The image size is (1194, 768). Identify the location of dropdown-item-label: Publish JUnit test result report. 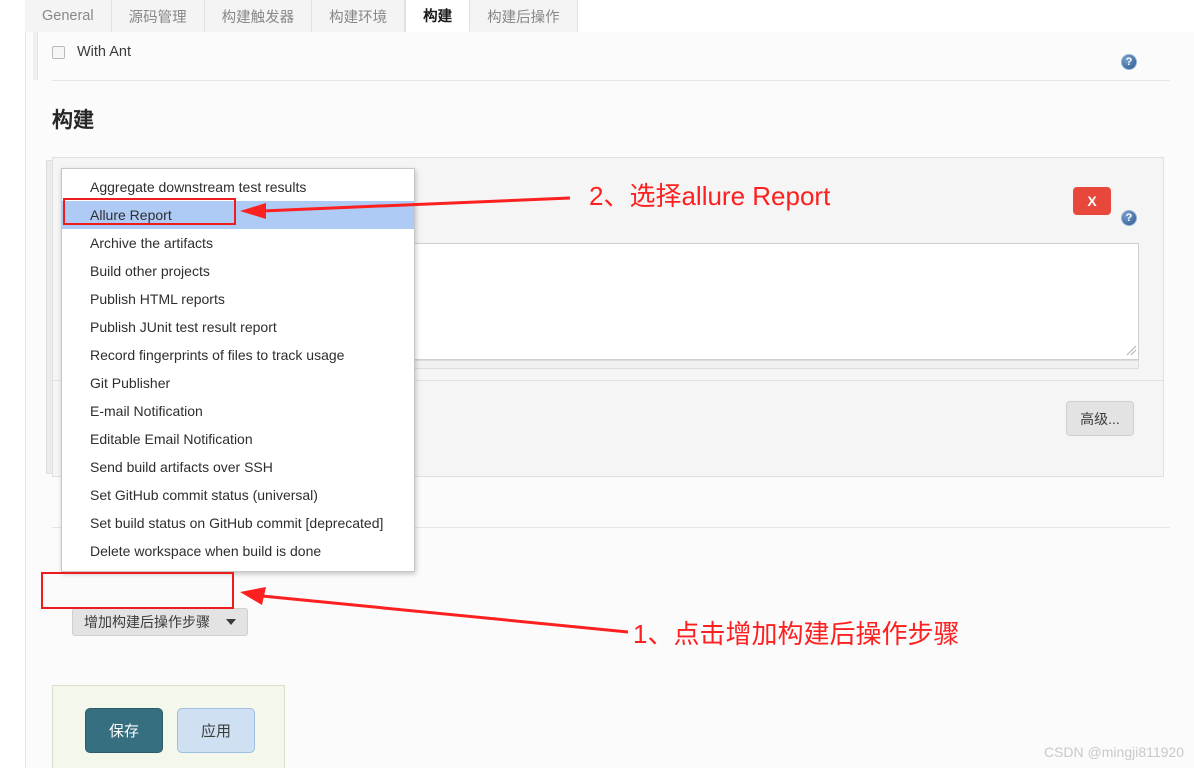
(183, 327).